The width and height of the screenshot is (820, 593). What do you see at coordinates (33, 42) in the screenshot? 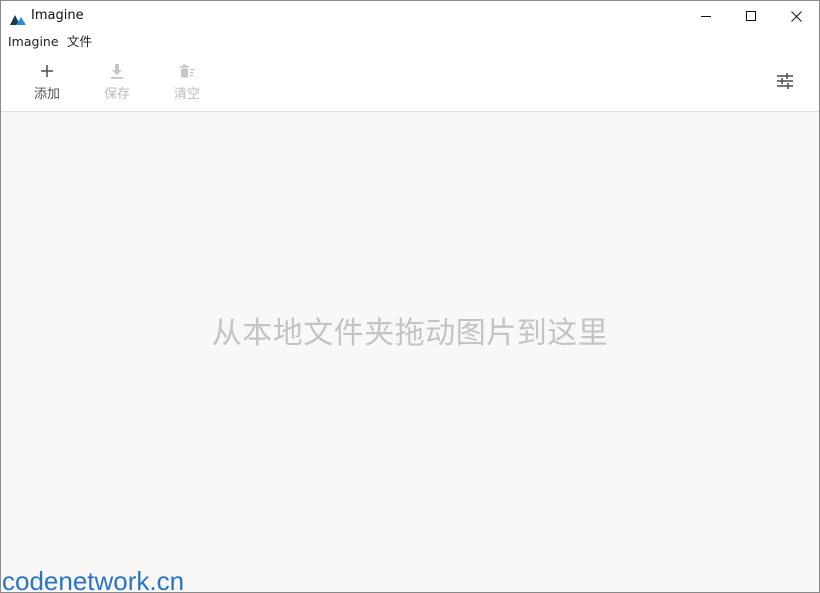
I see `menu-imagine: Imagine` at bounding box center [33, 42].